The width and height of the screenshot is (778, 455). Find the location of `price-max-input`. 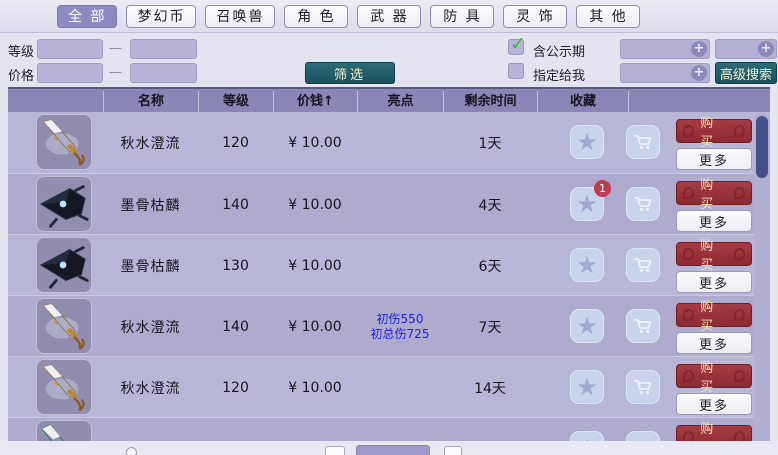

price-max-input is located at coordinates (163, 73).